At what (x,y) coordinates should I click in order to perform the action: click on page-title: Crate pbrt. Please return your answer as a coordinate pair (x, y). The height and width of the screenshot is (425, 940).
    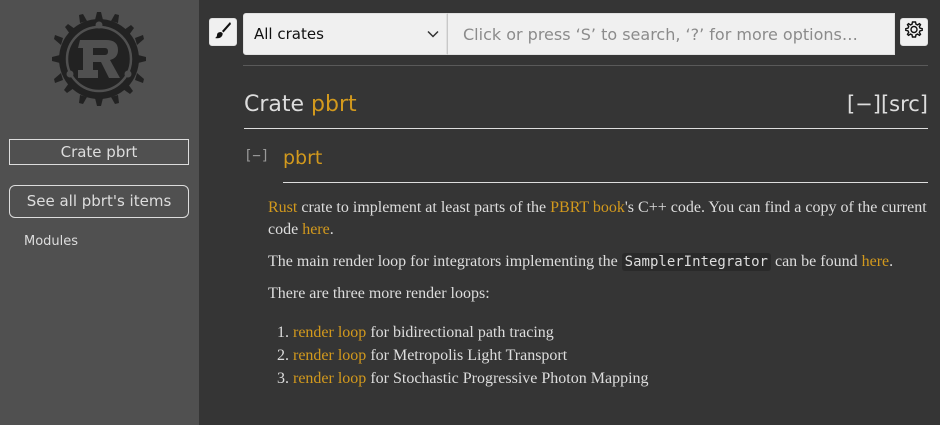
    Looking at the image, I should click on (300, 104).